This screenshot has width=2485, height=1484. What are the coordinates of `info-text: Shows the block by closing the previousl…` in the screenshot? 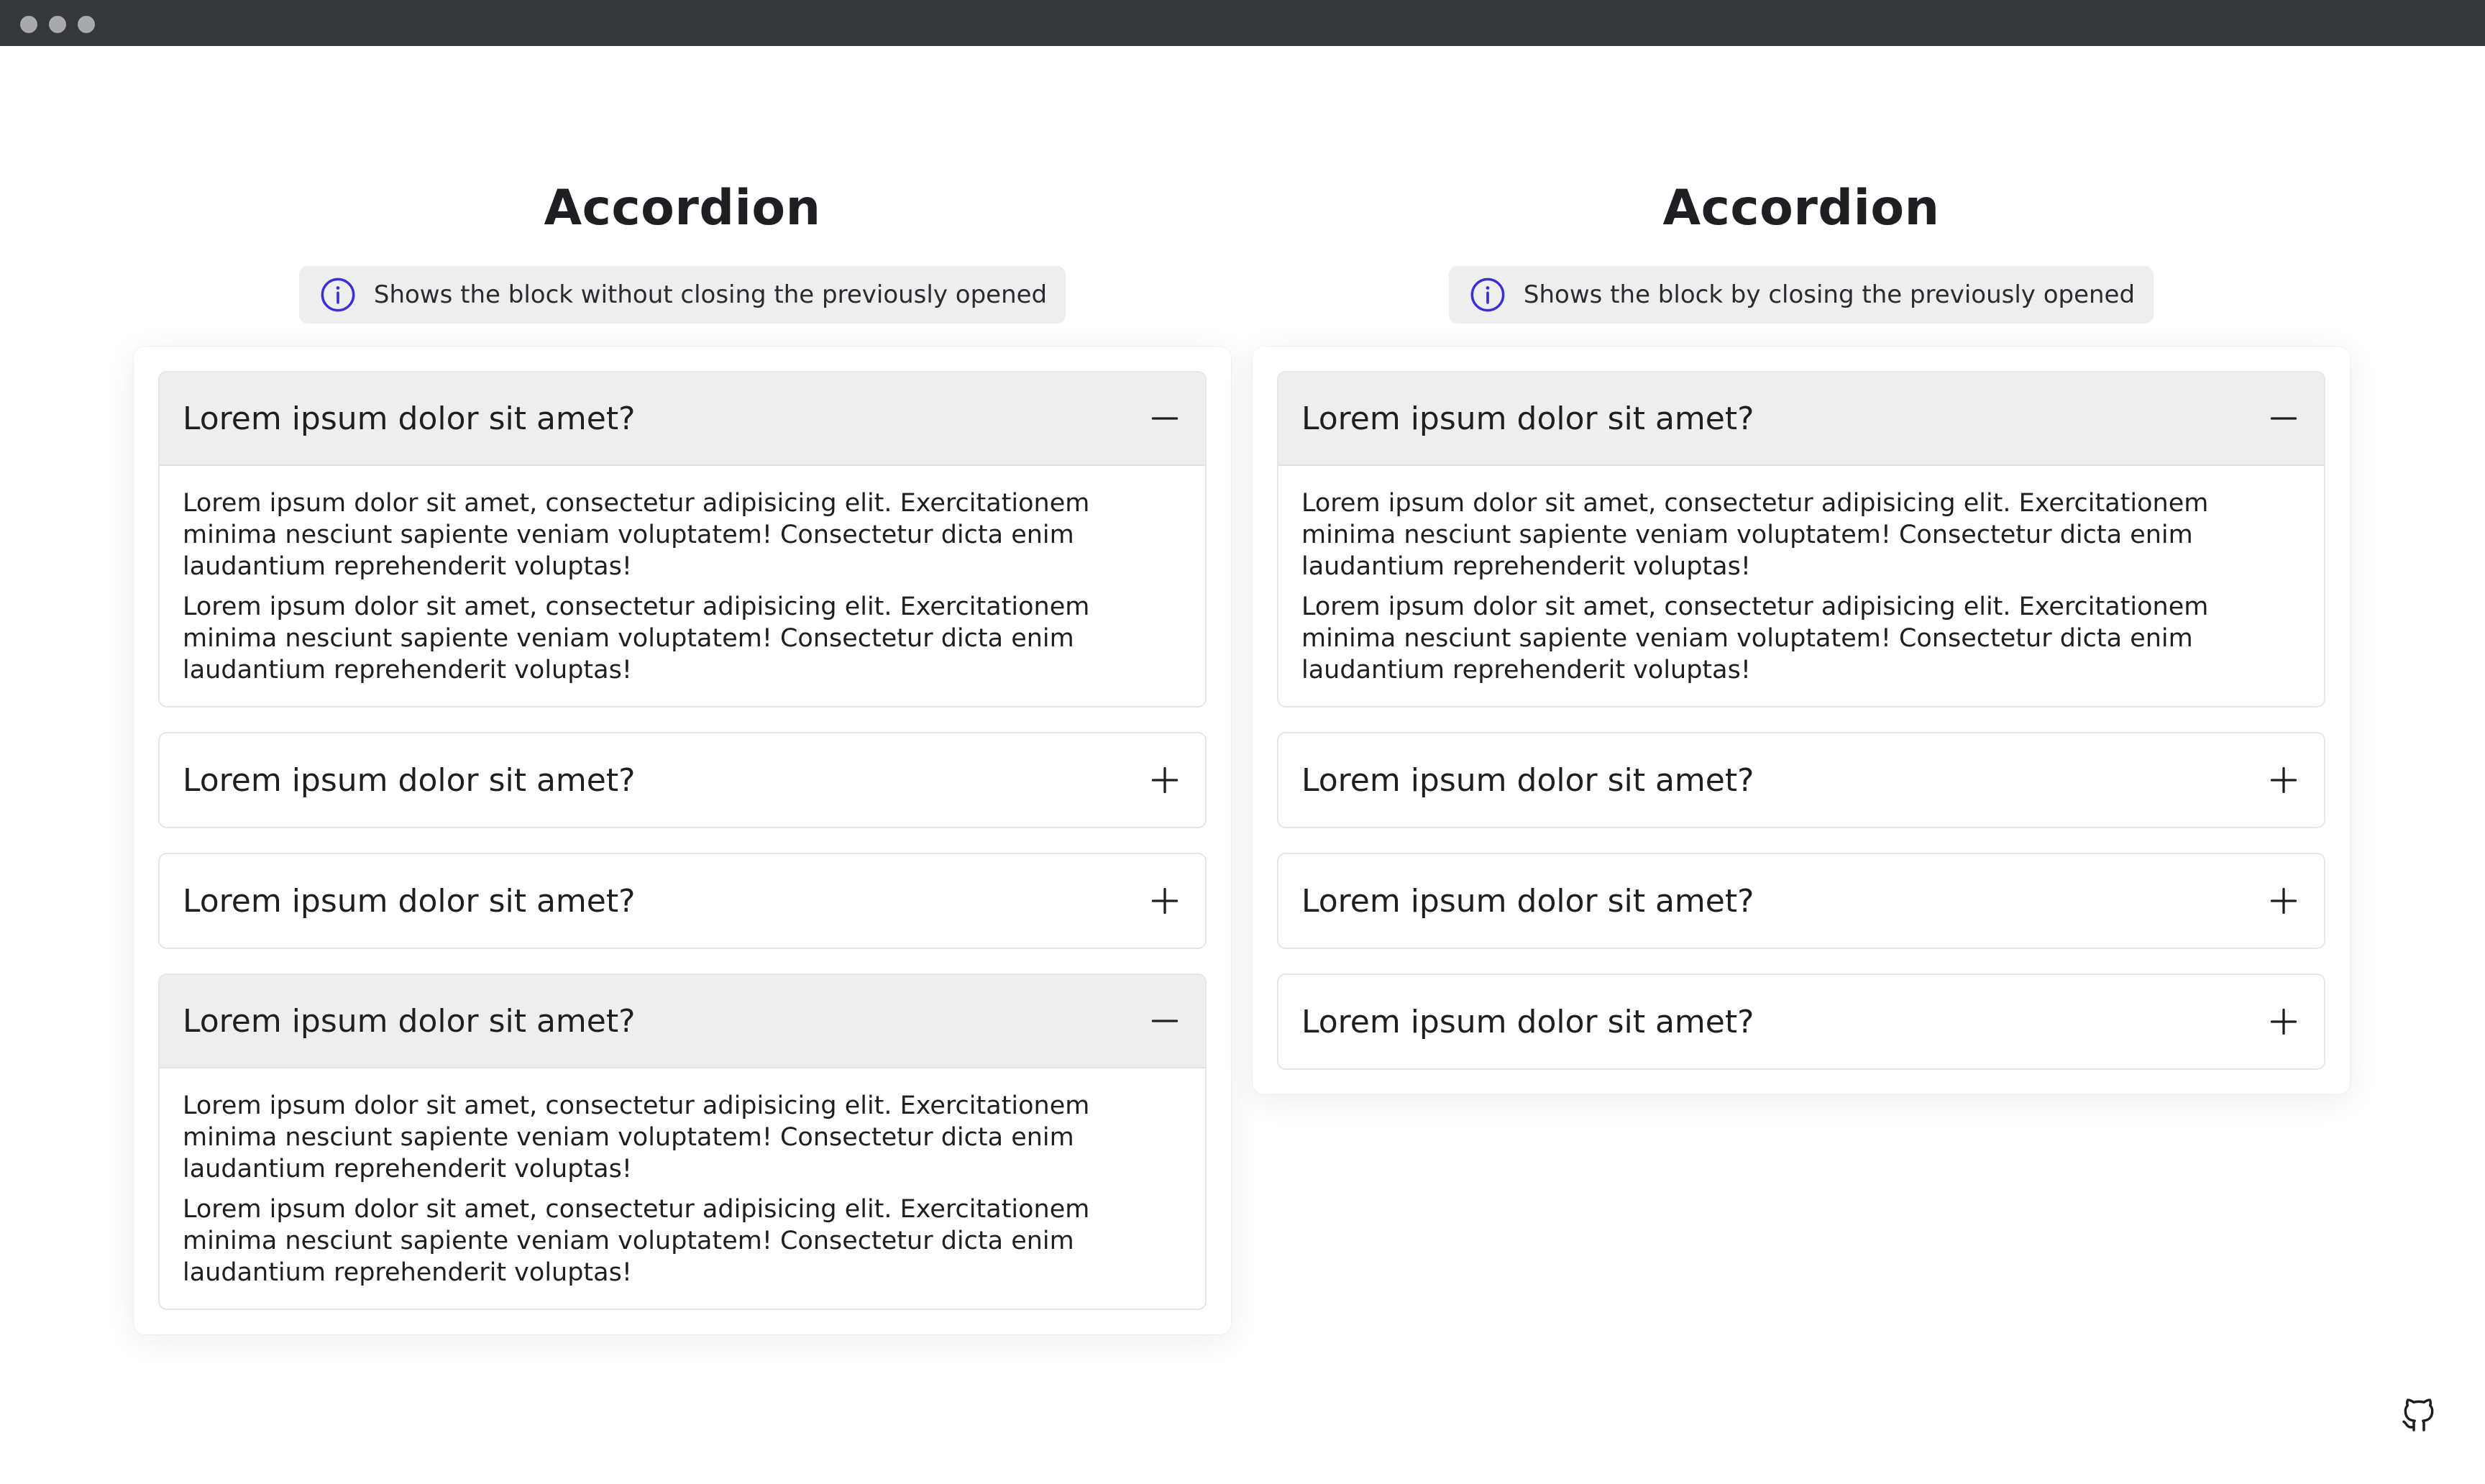 It's located at (1830, 294).